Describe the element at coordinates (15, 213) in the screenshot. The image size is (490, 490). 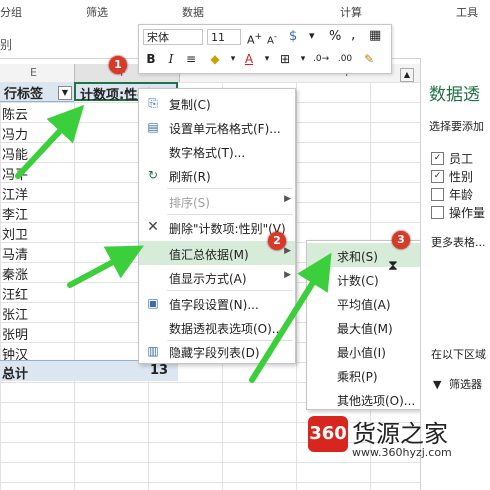
I see `pivot-row-item: 李江` at that location.